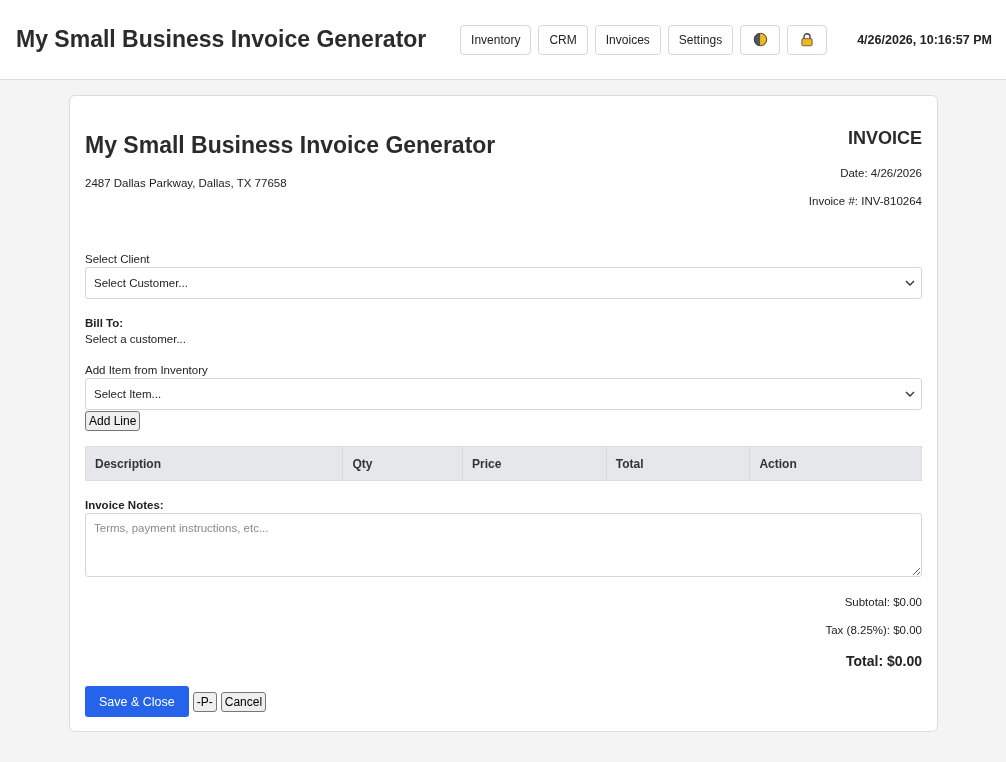 This screenshot has width=1006, height=762. I want to click on nav-button: Settings, so click(700, 39).